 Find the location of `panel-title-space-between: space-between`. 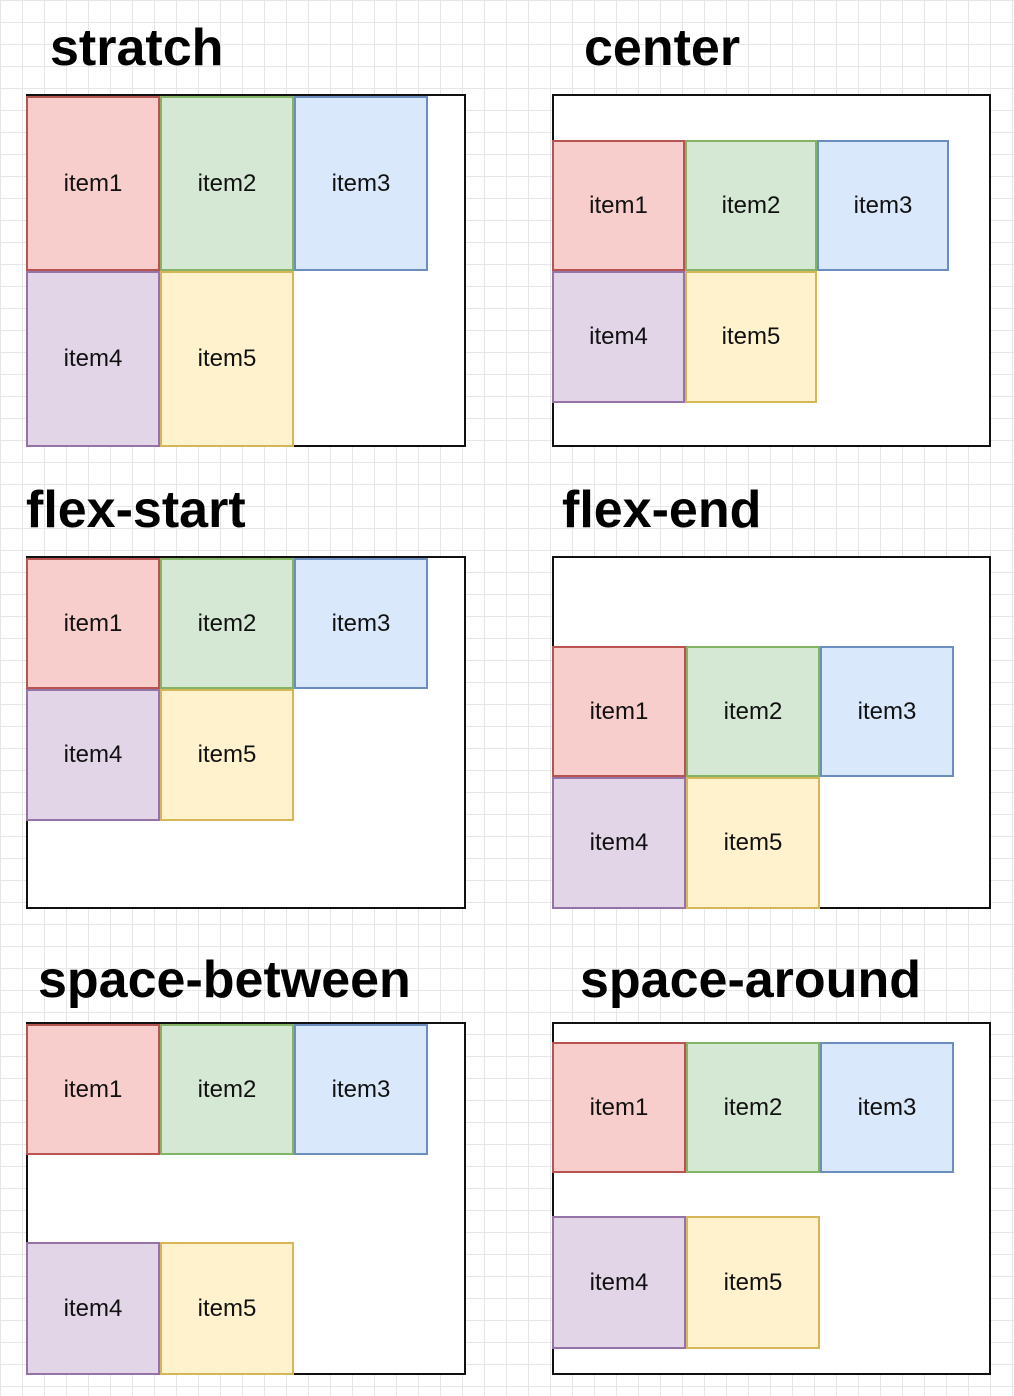

panel-title-space-between: space-between is located at coordinates (224, 980).